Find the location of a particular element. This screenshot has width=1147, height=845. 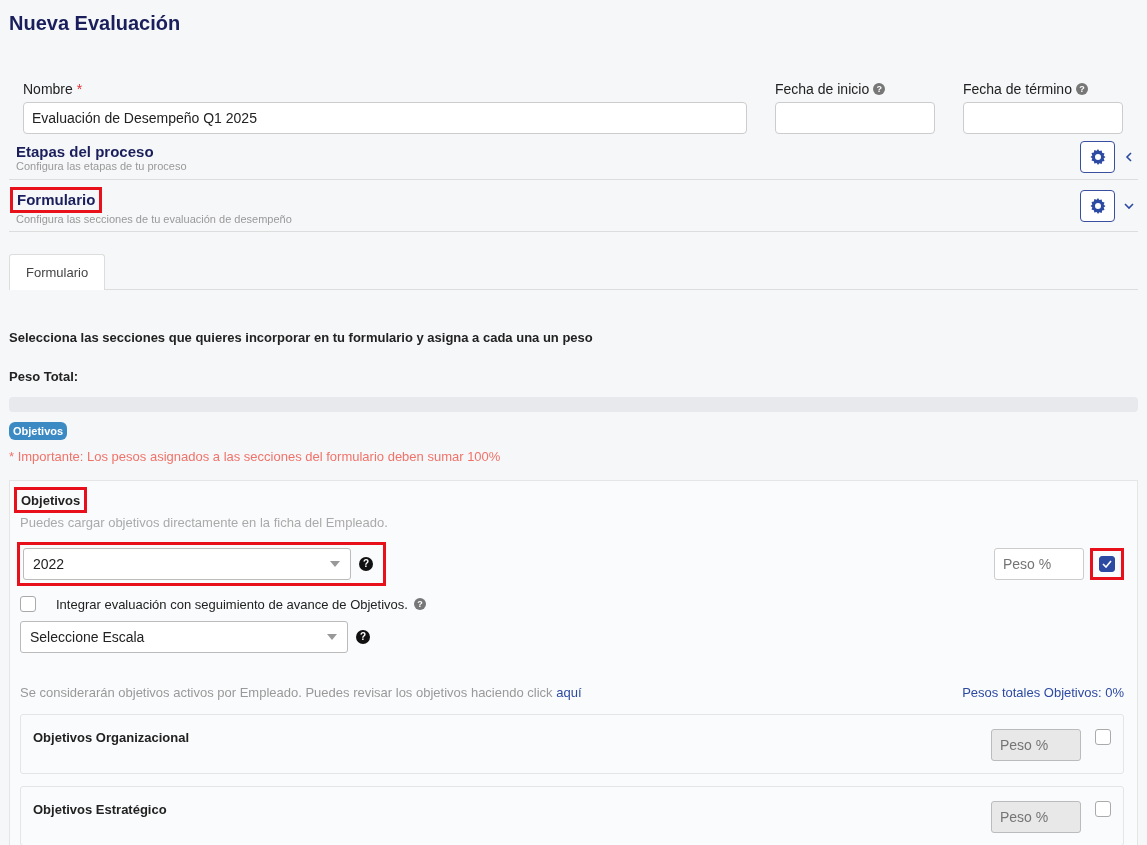

card-title: Objetivos is located at coordinates (51, 500).